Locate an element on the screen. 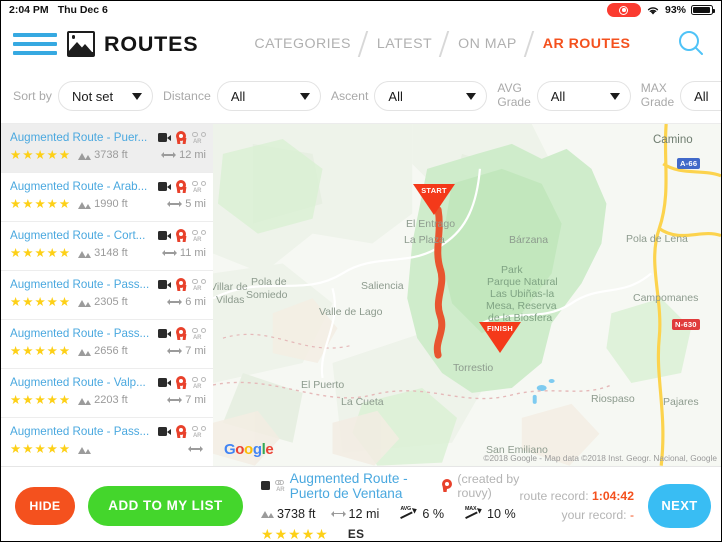 This screenshot has width=722, height=542. avg-grade-value: All is located at coordinates (558, 96).